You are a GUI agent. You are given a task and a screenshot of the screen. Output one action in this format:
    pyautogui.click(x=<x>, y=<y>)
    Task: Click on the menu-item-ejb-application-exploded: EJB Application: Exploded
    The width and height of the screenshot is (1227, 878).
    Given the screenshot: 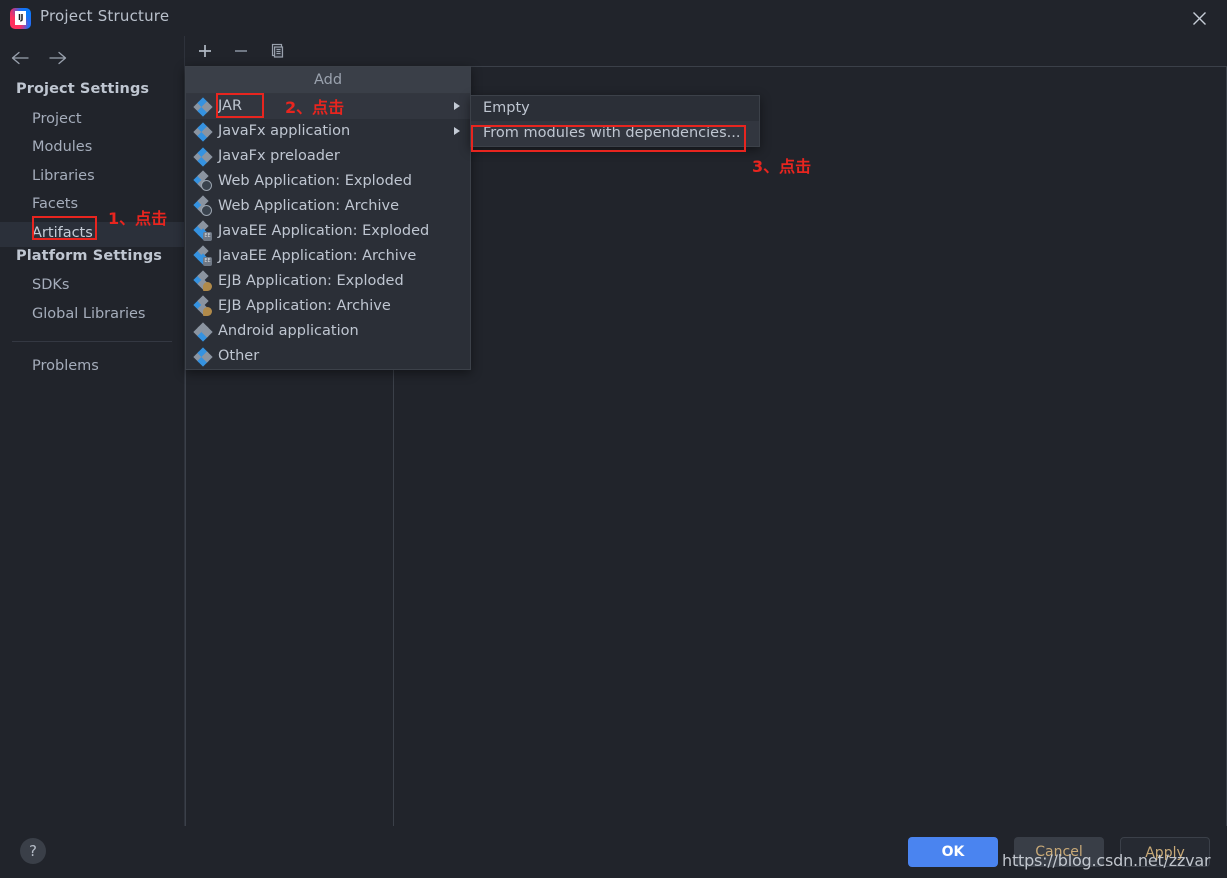 What is the action you would take?
    pyautogui.click(x=328, y=281)
    